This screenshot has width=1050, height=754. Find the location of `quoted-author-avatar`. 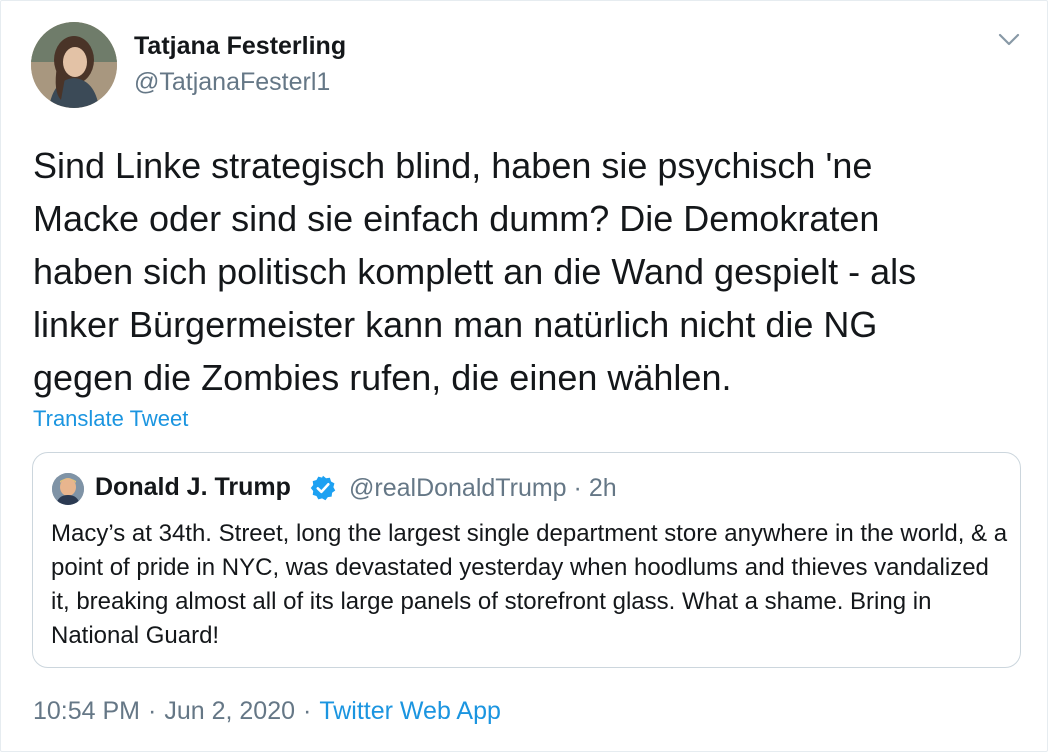

quoted-author-avatar is located at coordinates (68, 489).